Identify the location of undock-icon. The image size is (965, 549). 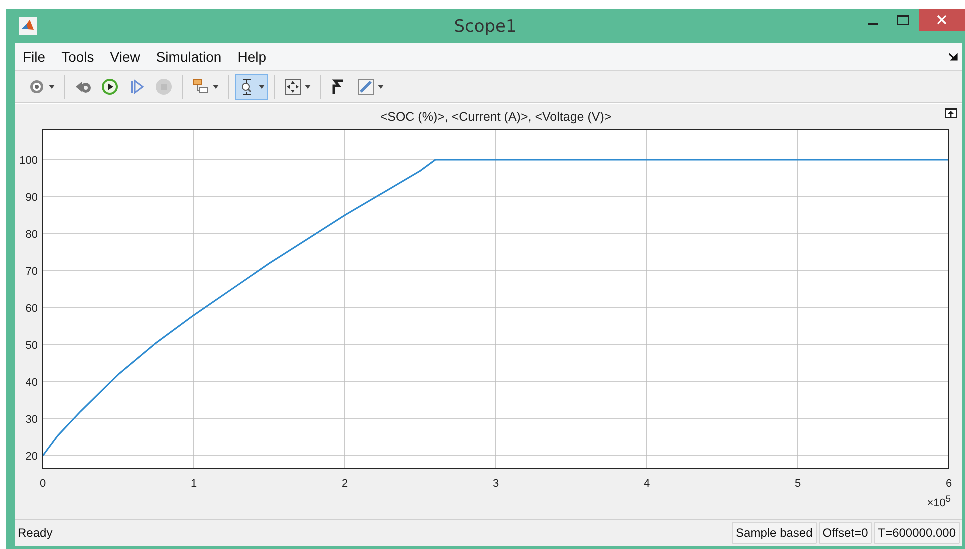
(951, 113).